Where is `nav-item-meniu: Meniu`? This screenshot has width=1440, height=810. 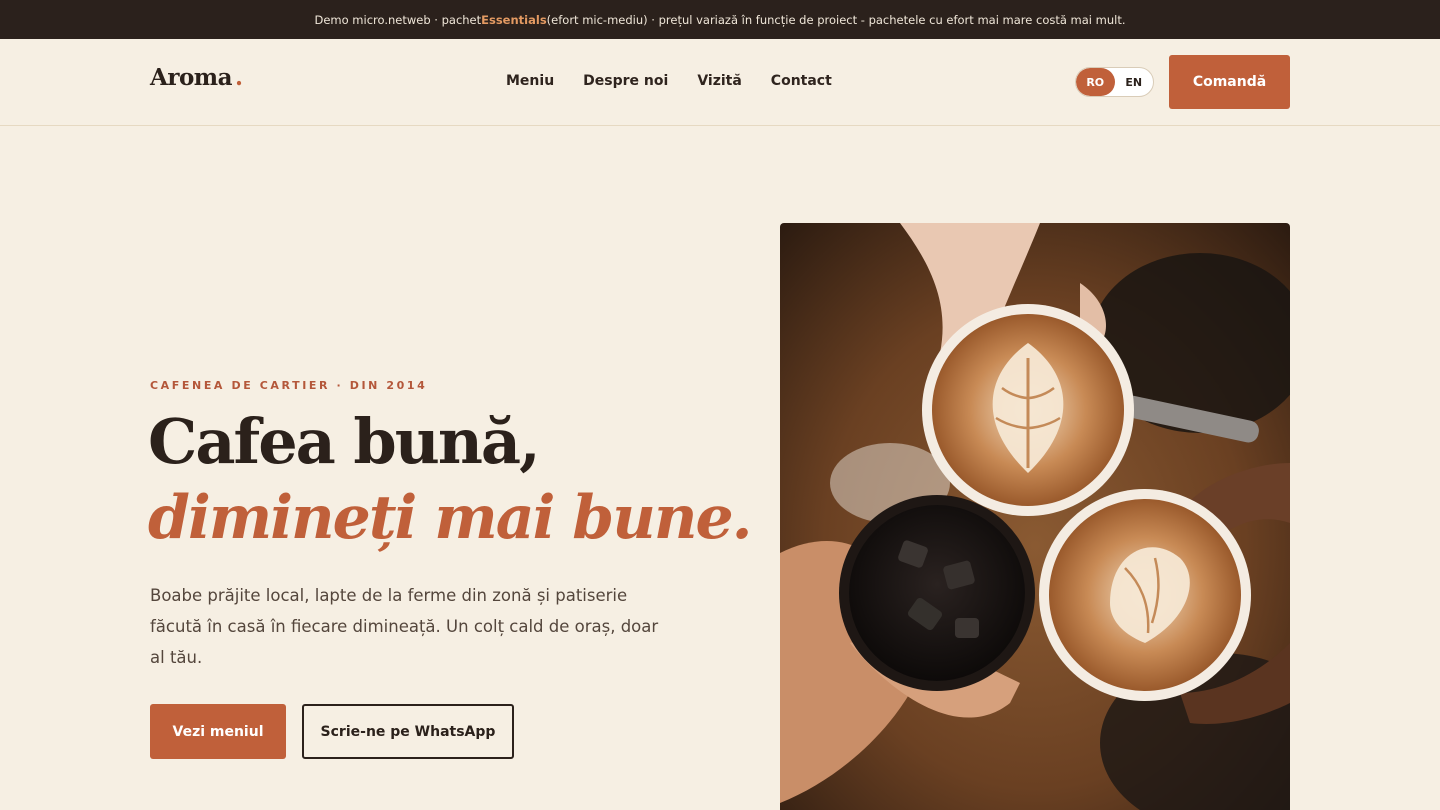 nav-item-meniu: Meniu is located at coordinates (530, 81).